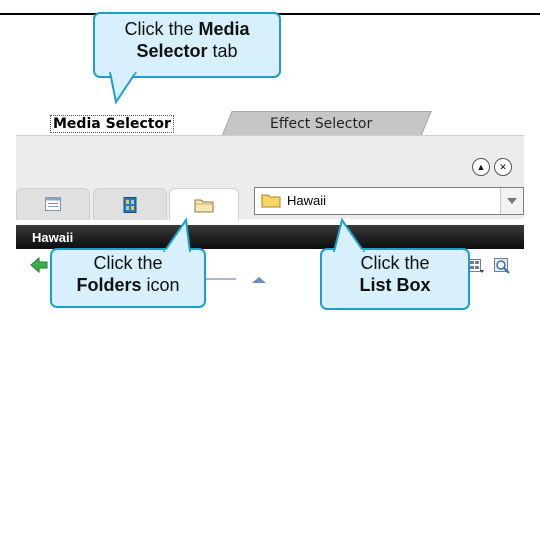 The image size is (540, 550). What do you see at coordinates (321, 124) in the screenshot?
I see `tab-effect-selector-label: Effect Selector` at bounding box center [321, 124].